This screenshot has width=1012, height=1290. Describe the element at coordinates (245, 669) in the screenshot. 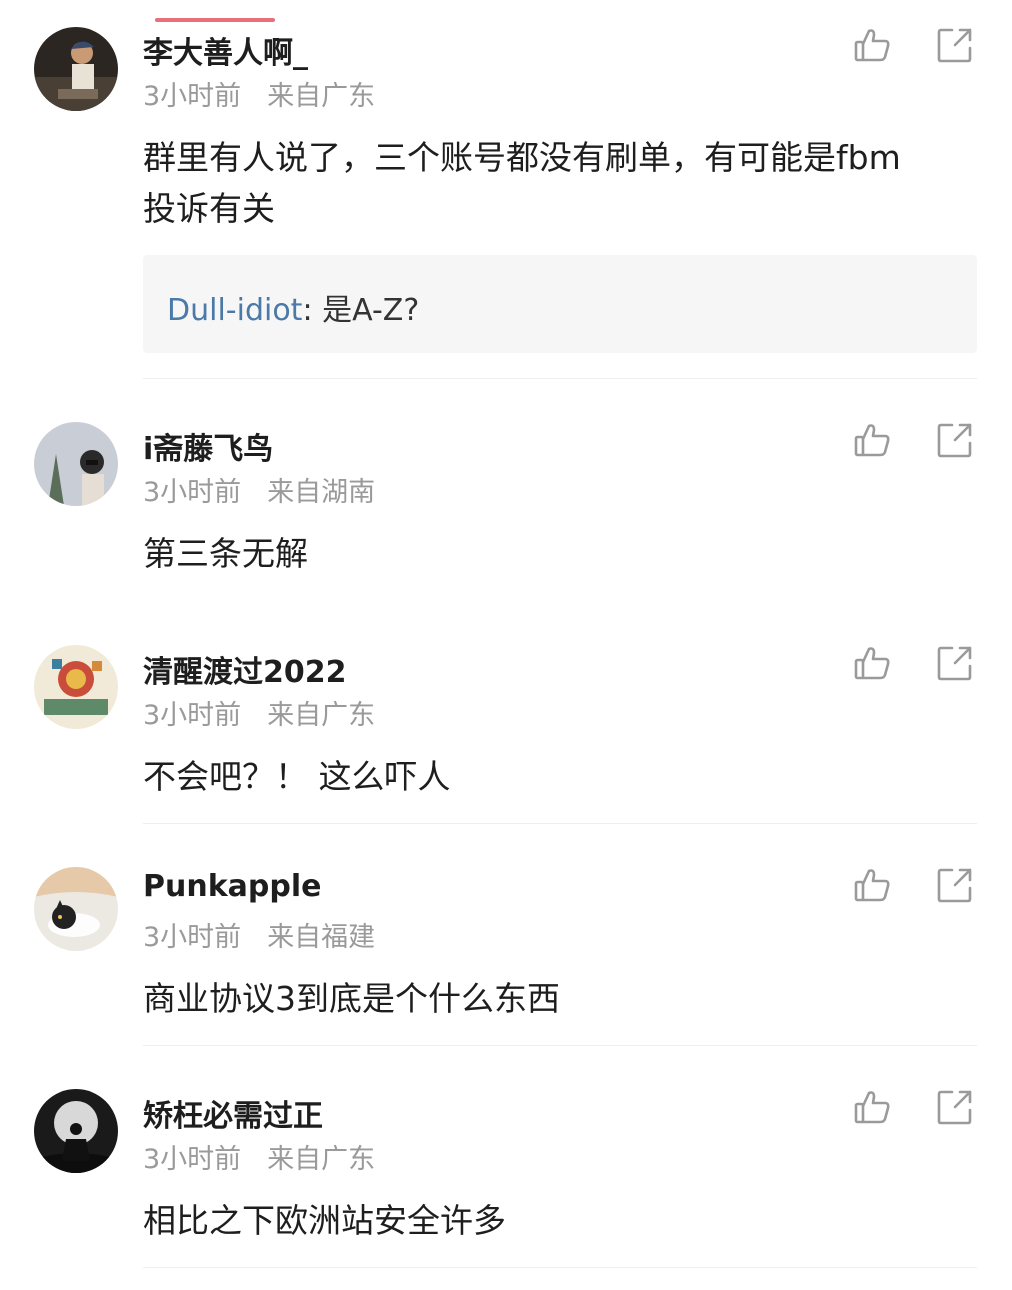

I see `comment-username: 清醒渡过2022` at that location.